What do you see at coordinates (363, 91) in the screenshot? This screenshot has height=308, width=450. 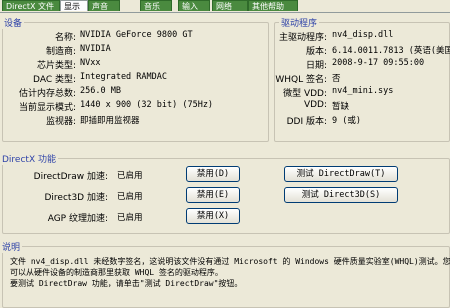 I see `driver-mini-vdd-value: nv4_mini.sys` at bounding box center [363, 91].